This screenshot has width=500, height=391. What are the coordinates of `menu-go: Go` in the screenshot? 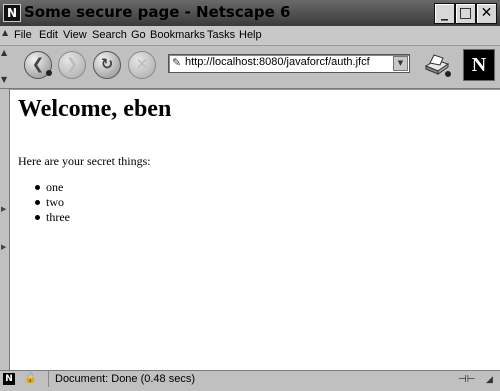 It's located at (138, 35).